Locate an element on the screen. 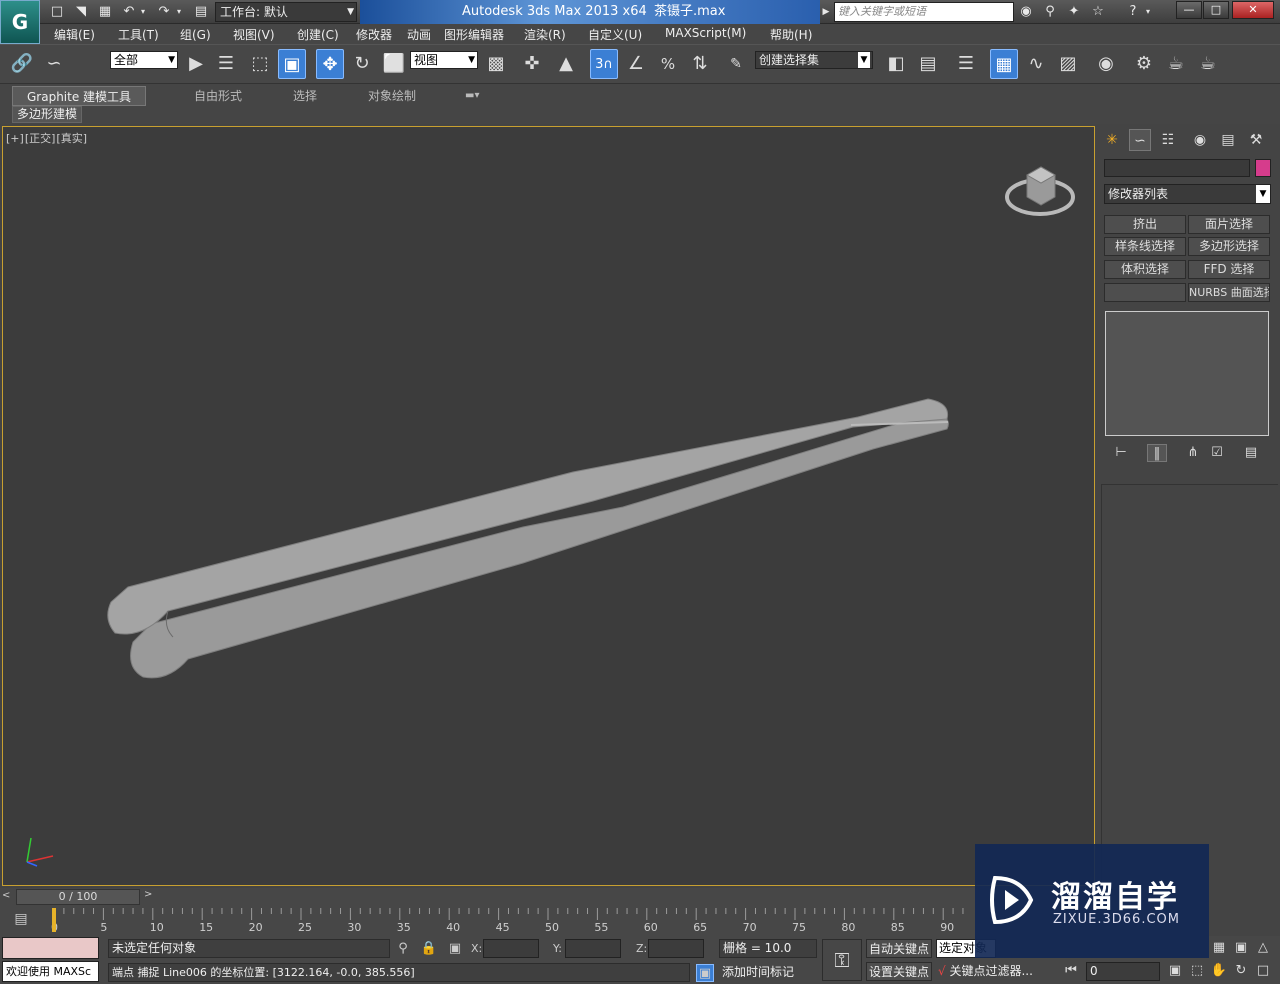 The image size is (1280, 984). selection-lock-icon: 🔒 is located at coordinates (429, 949).